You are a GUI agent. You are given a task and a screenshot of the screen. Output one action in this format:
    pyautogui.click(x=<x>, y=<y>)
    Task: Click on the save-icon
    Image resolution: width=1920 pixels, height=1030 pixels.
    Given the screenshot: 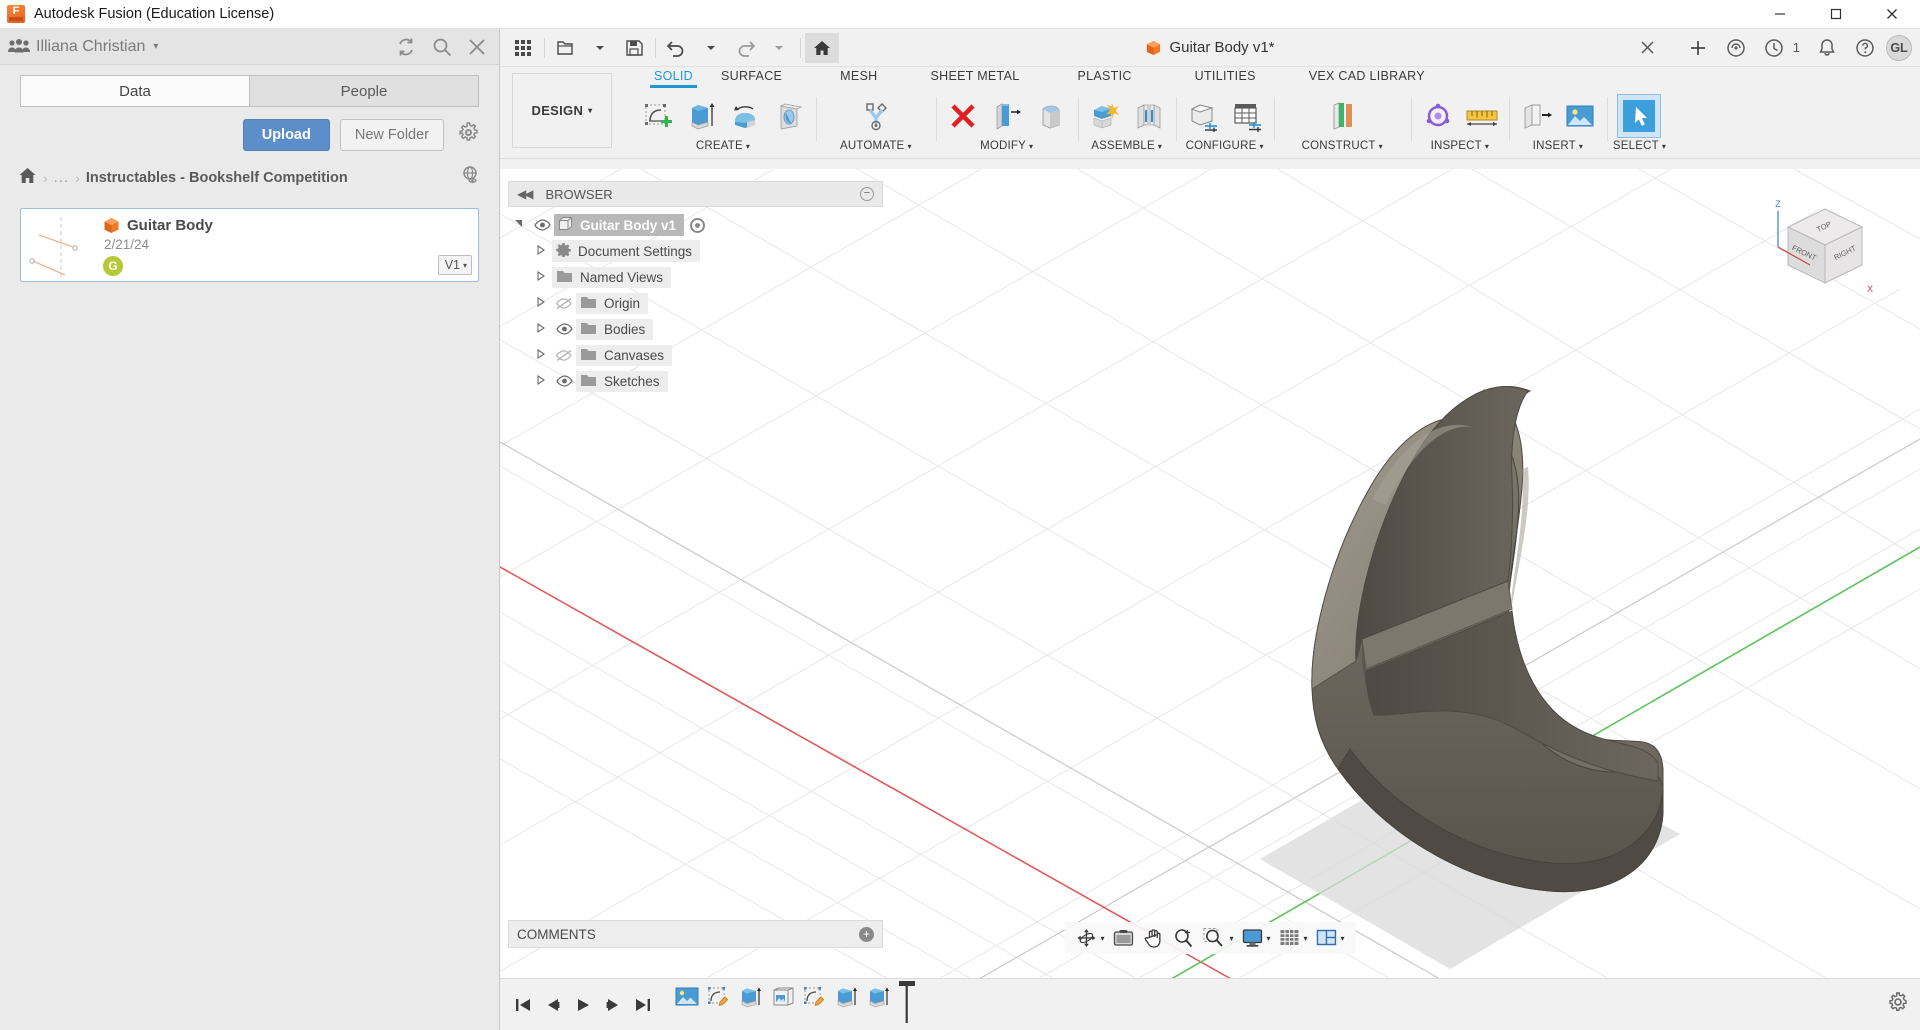 What is the action you would take?
    pyautogui.click(x=634, y=48)
    